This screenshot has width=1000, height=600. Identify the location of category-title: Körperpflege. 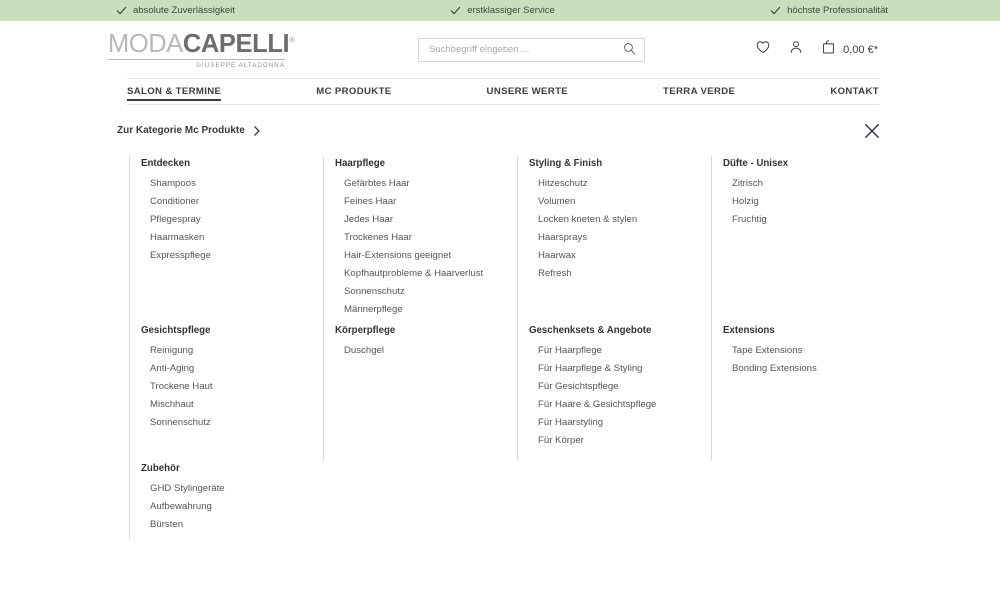
(426, 329).